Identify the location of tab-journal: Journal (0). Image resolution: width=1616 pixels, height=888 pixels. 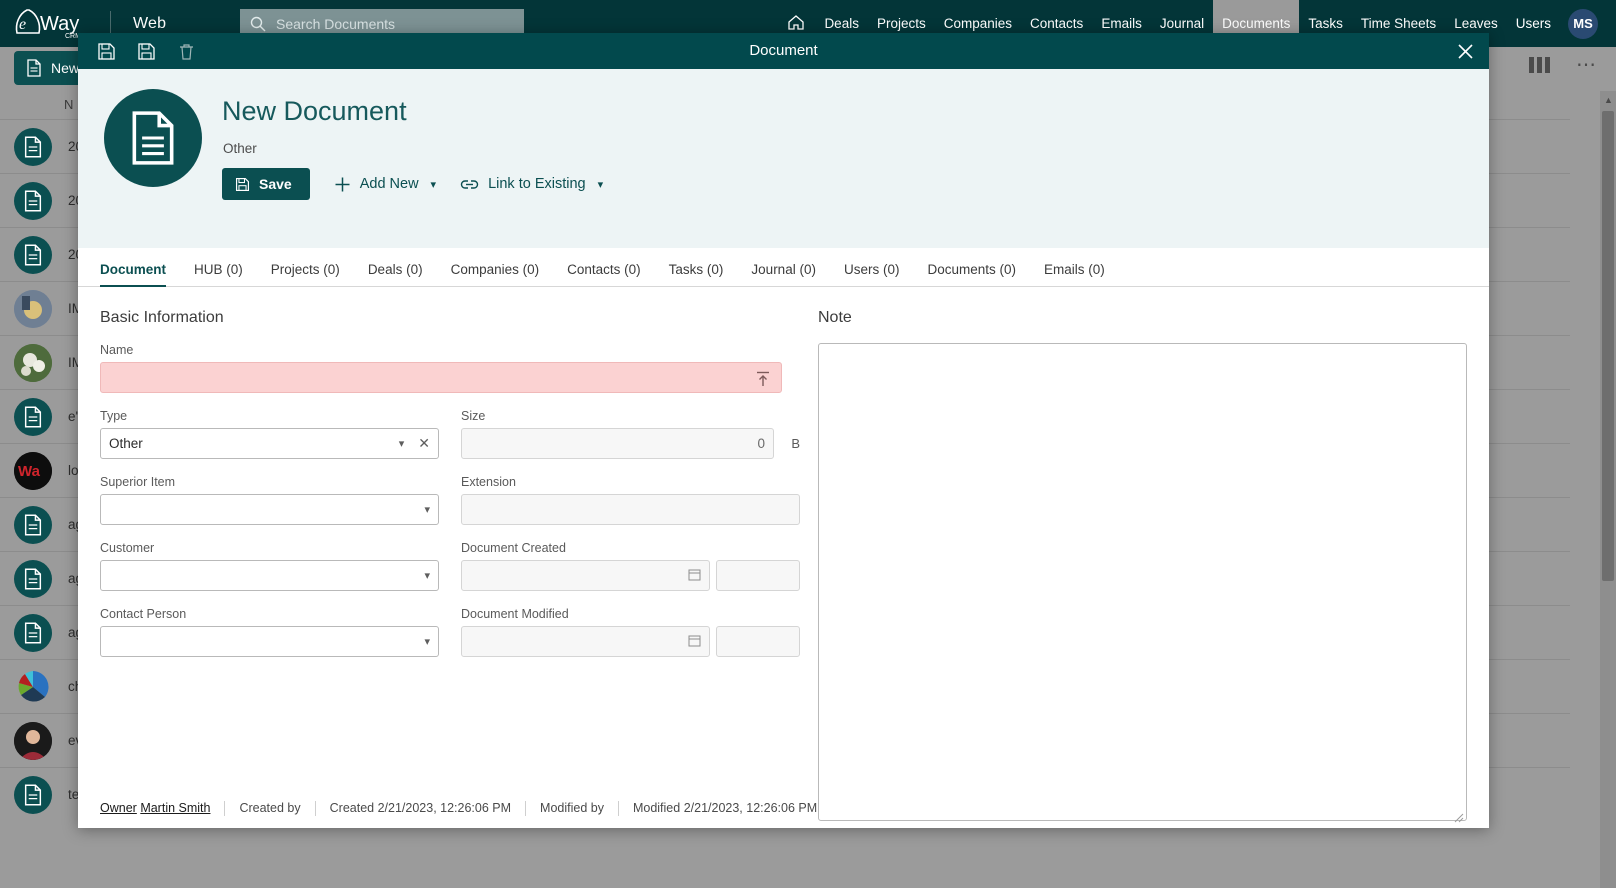
(783, 274).